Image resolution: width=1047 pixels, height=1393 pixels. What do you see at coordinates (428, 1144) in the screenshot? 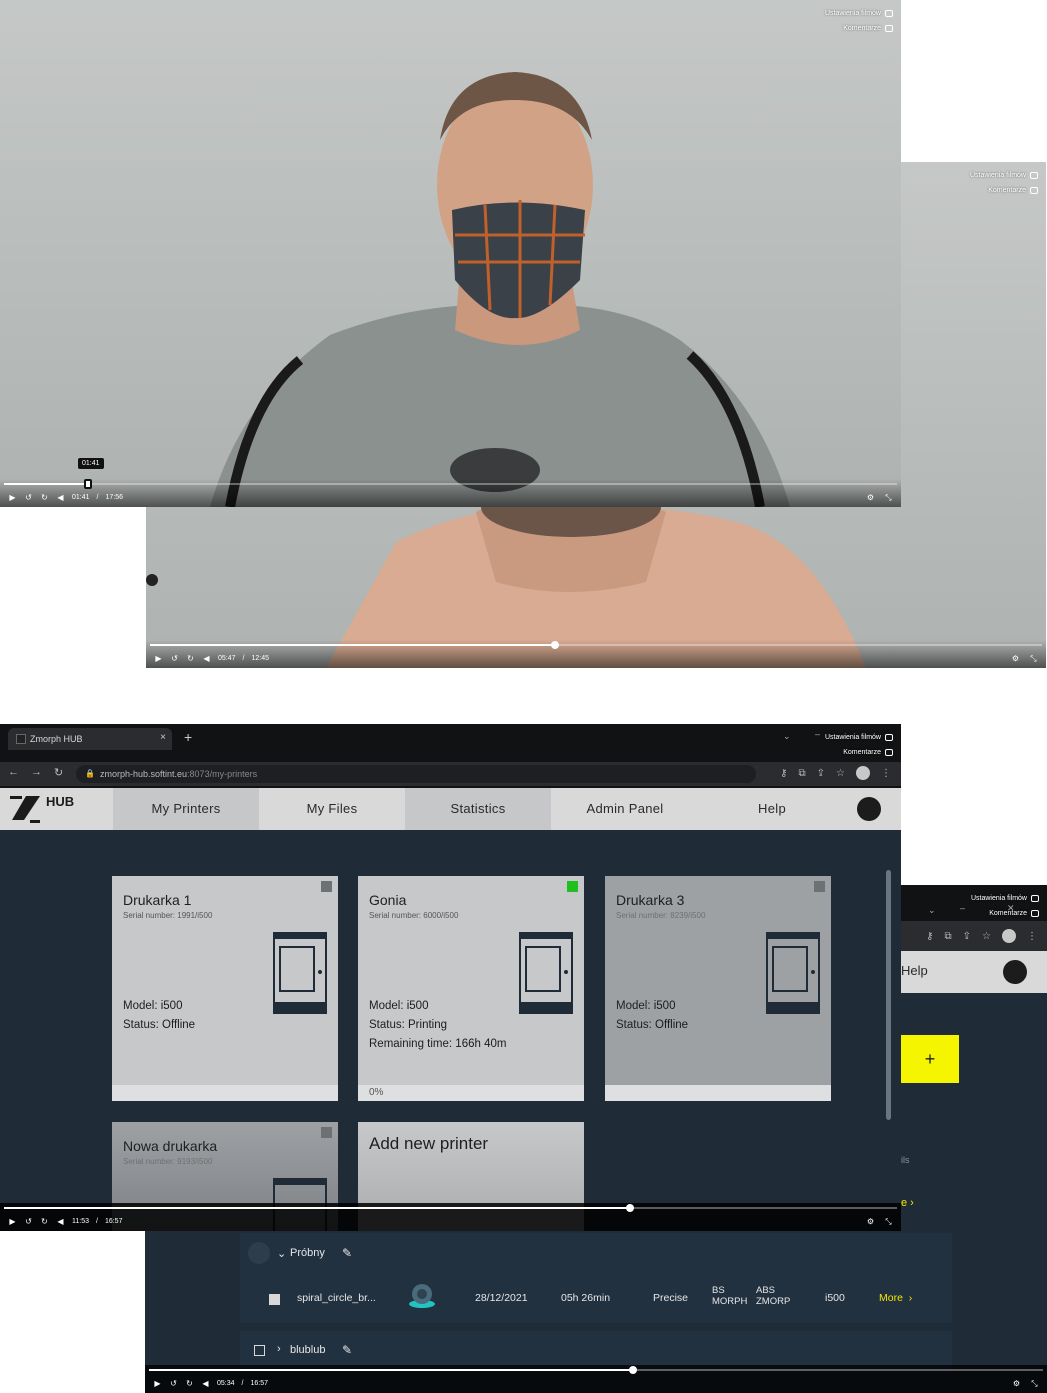
I see `add-printer-label: Add new printer` at bounding box center [428, 1144].